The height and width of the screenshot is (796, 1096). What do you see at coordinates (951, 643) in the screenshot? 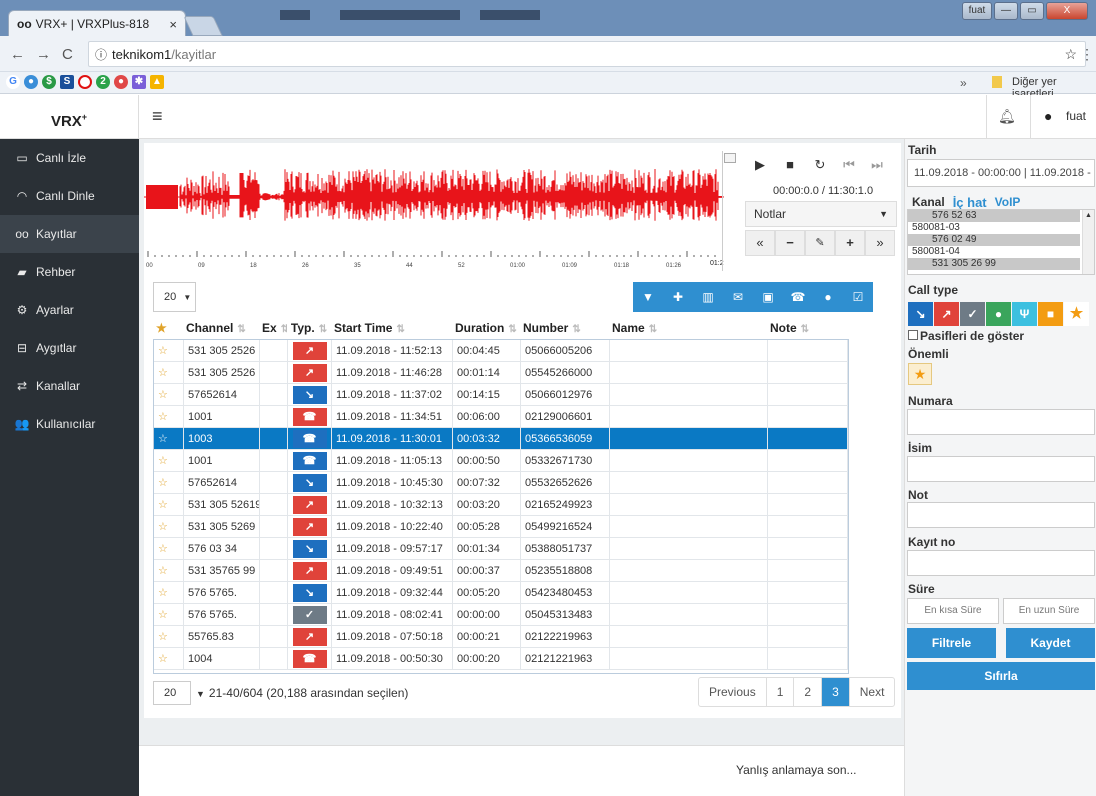
I see `filter-button: Filtrele` at bounding box center [951, 643].